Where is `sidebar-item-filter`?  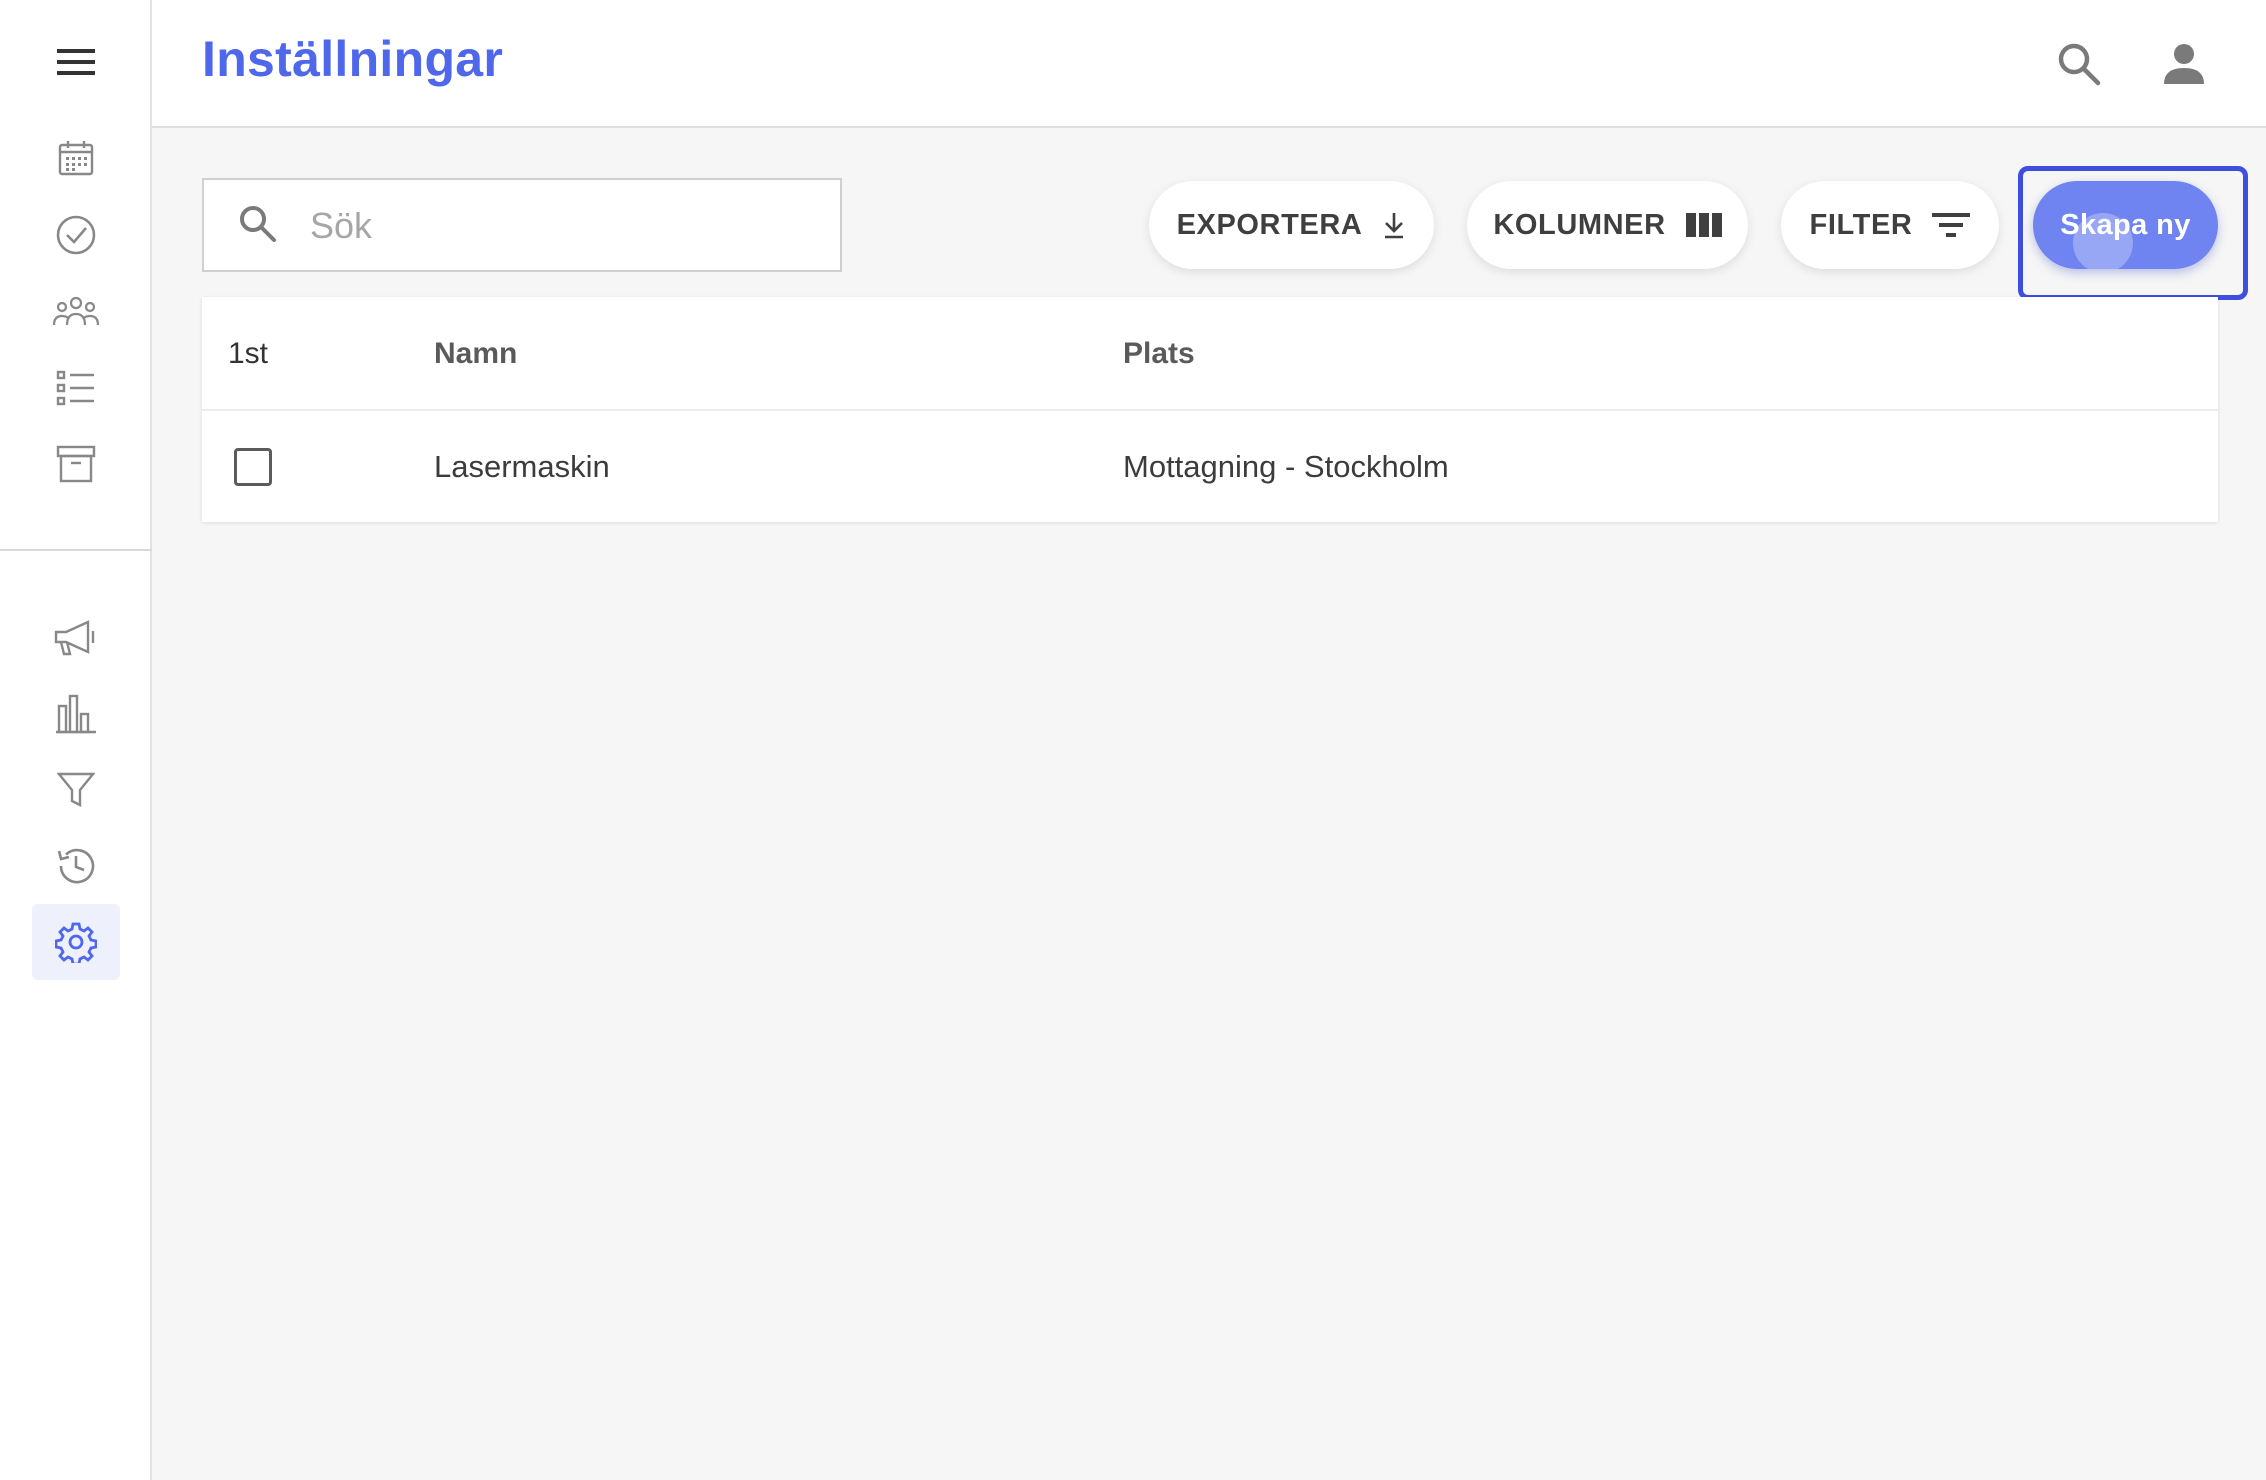 sidebar-item-filter is located at coordinates (76, 790).